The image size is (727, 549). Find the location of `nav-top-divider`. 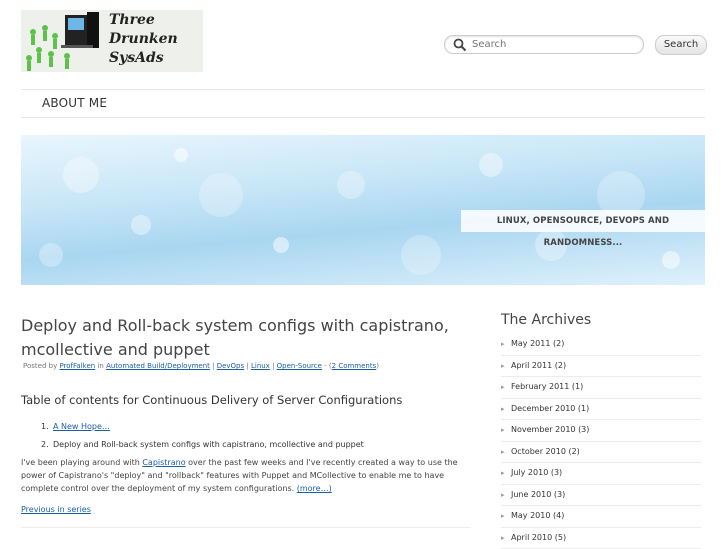

nav-top-divider is located at coordinates (363, 89).